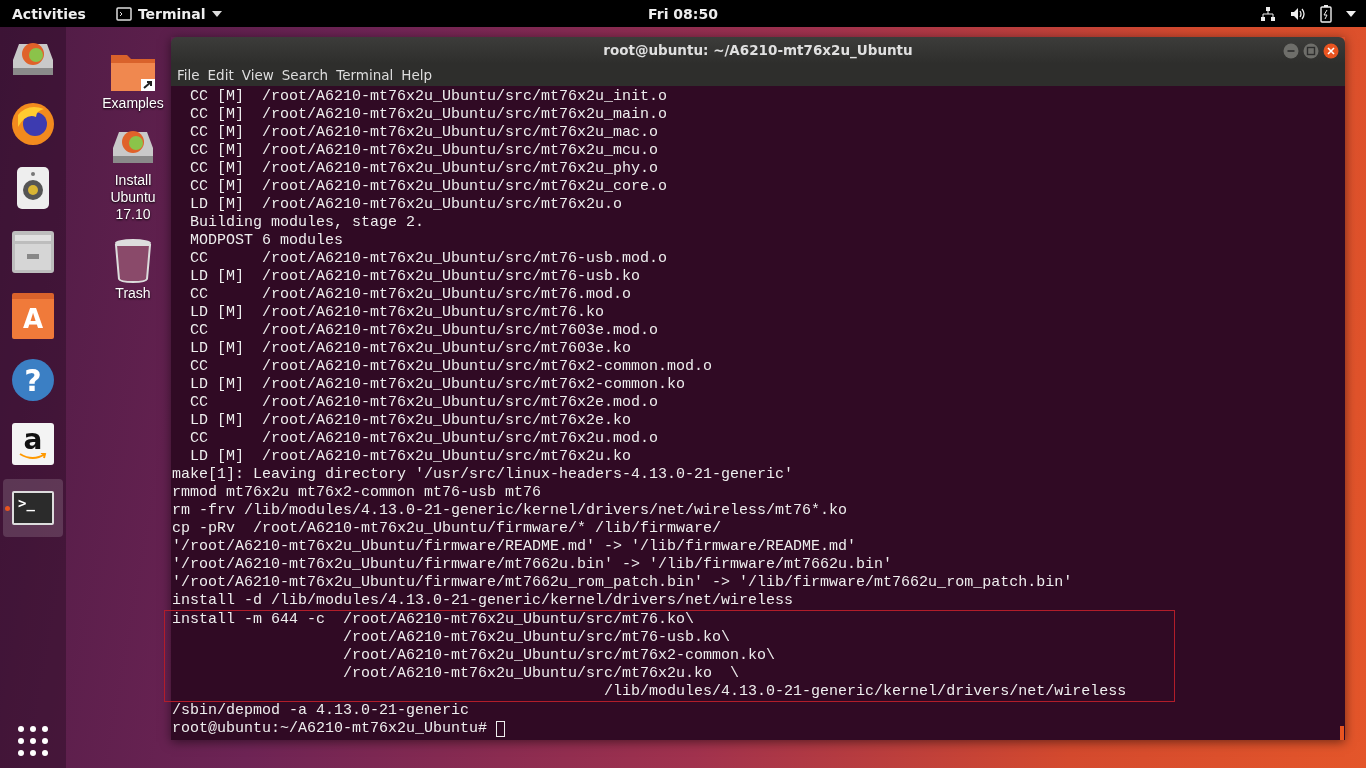 The width and height of the screenshot is (1366, 768). What do you see at coordinates (559, 656) in the screenshot?
I see `terminal-line: /root/A6210-mt76x2u_Ubuntu/src/mt76x2-common.ko\` at bounding box center [559, 656].